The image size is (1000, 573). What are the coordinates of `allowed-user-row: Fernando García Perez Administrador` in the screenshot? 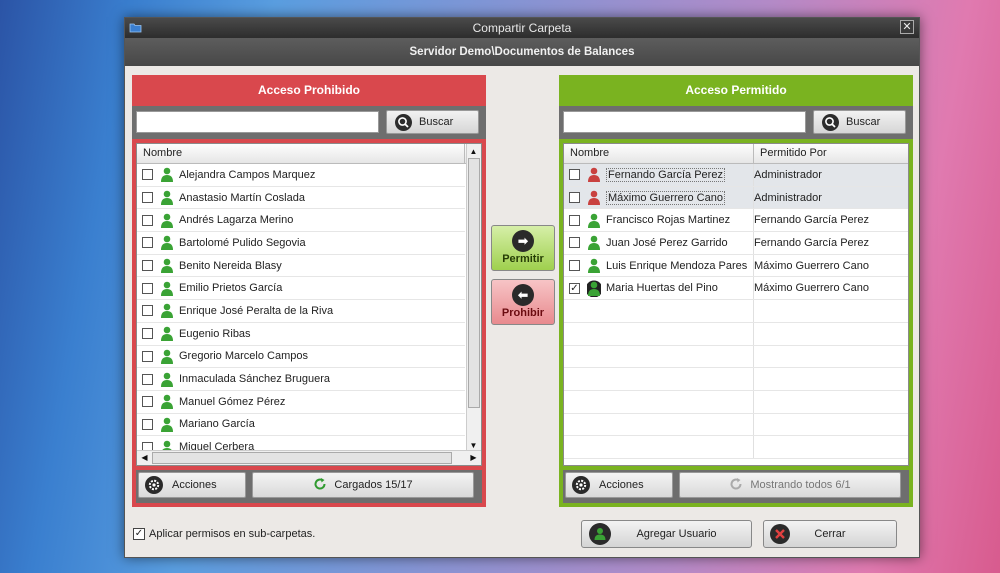 It's located at (736, 175).